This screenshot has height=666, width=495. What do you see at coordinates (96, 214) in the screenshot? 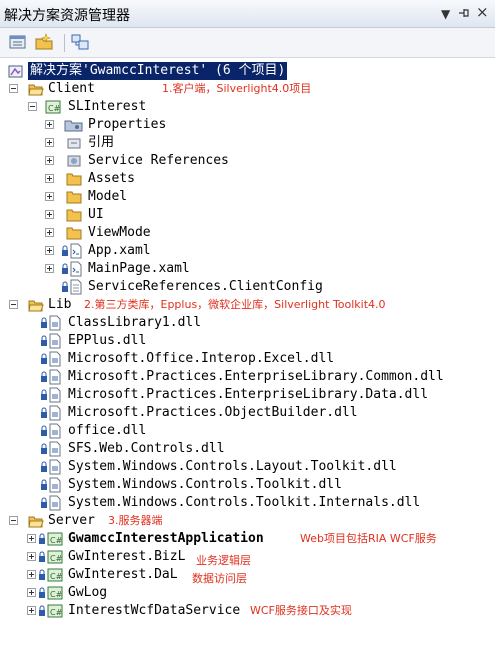
I see `ui-label: UI` at bounding box center [96, 214].